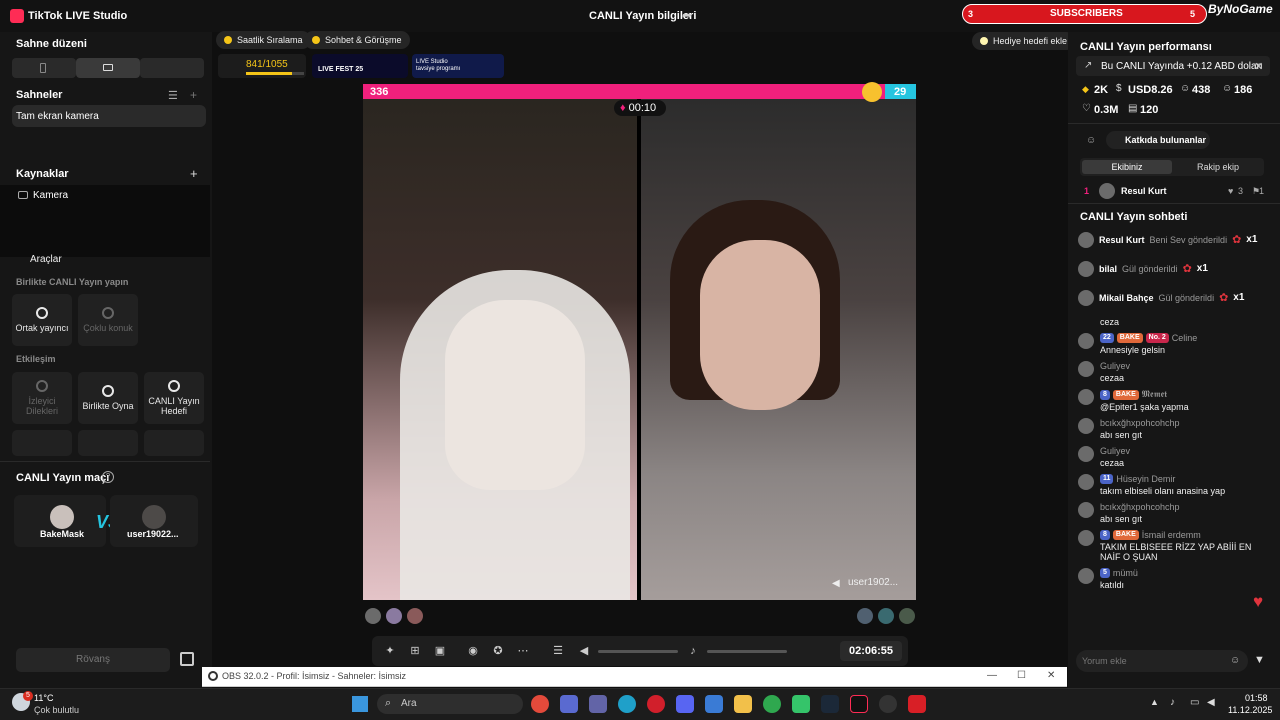 The image size is (1280, 720). I want to click on hourly-ranking-chip: Saatlik Sıralama, so click(263, 40).